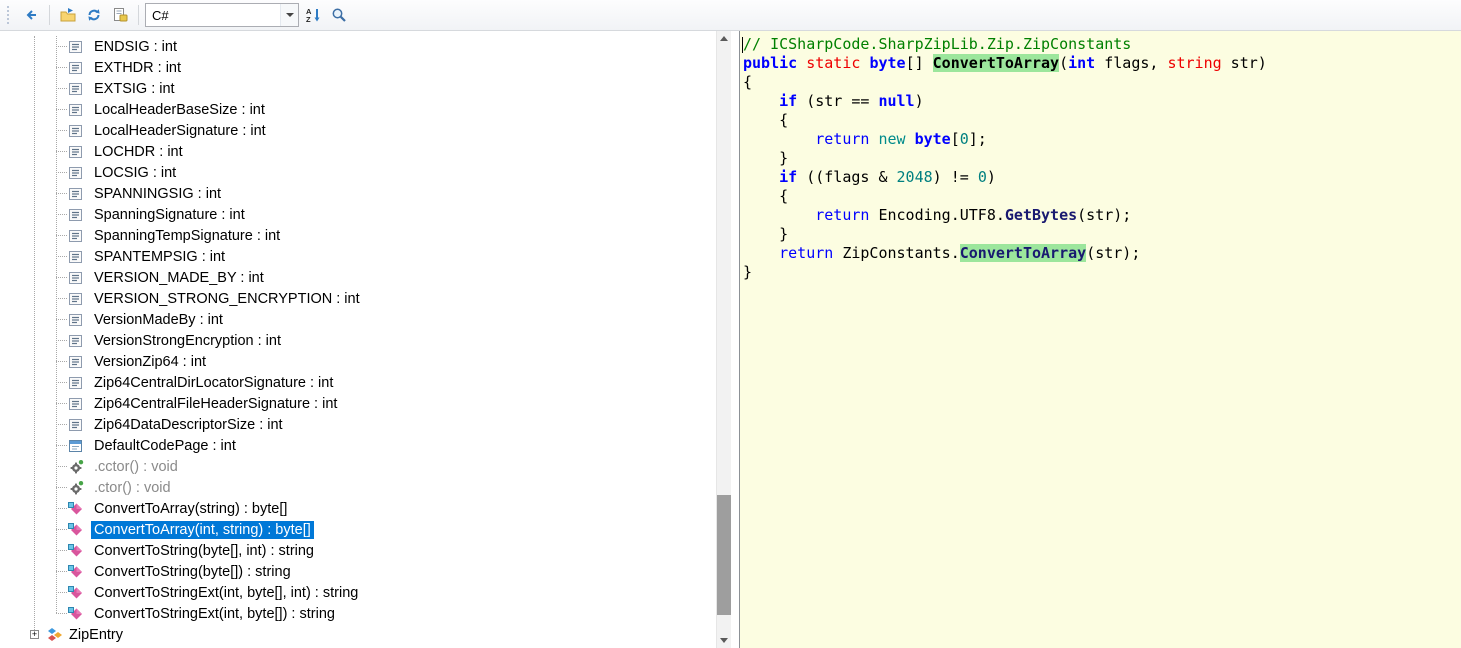 This screenshot has width=1461, height=648. Describe the element at coordinates (120, 15) in the screenshot. I see `assembly-list-button` at that location.